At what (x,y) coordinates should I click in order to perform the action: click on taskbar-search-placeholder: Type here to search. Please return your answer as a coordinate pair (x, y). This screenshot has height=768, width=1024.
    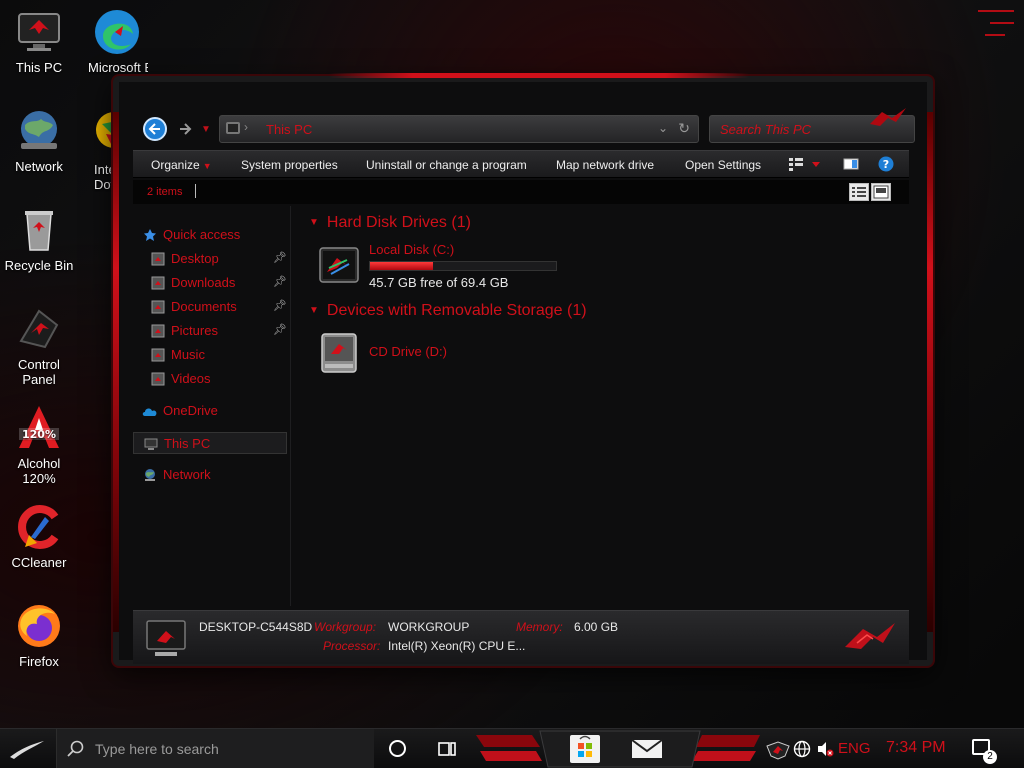
    Looking at the image, I should click on (157, 749).